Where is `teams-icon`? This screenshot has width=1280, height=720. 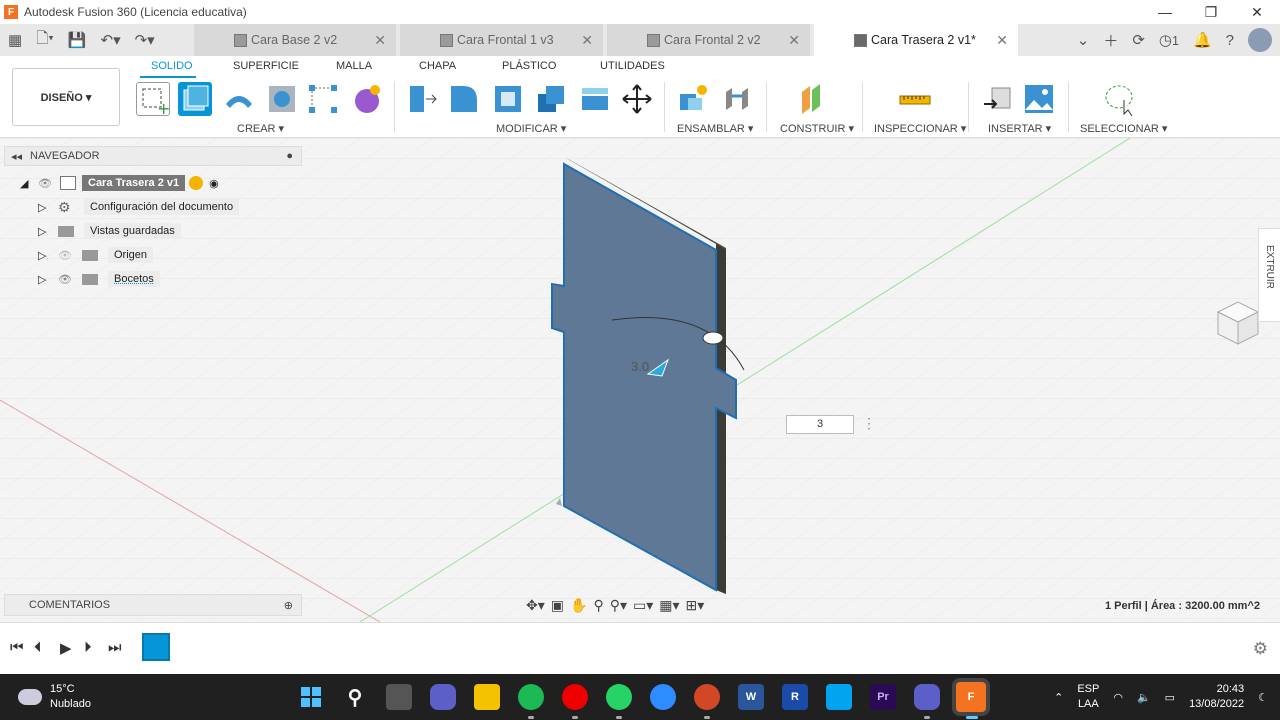 teams-icon is located at coordinates (927, 697).